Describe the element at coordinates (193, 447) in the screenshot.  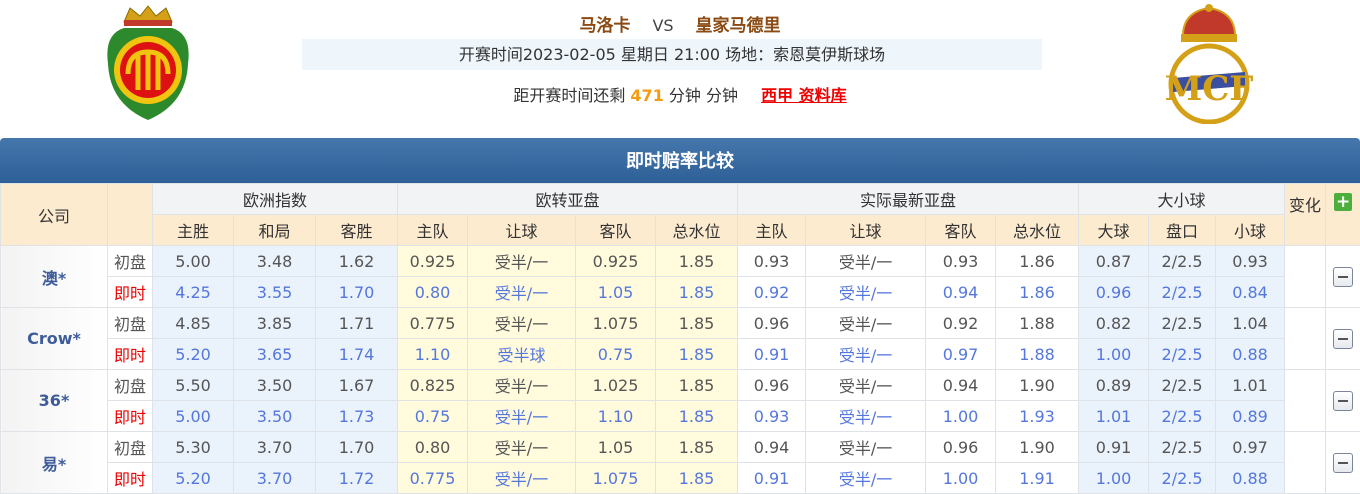
I see `odds-cell: 5.30` at that location.